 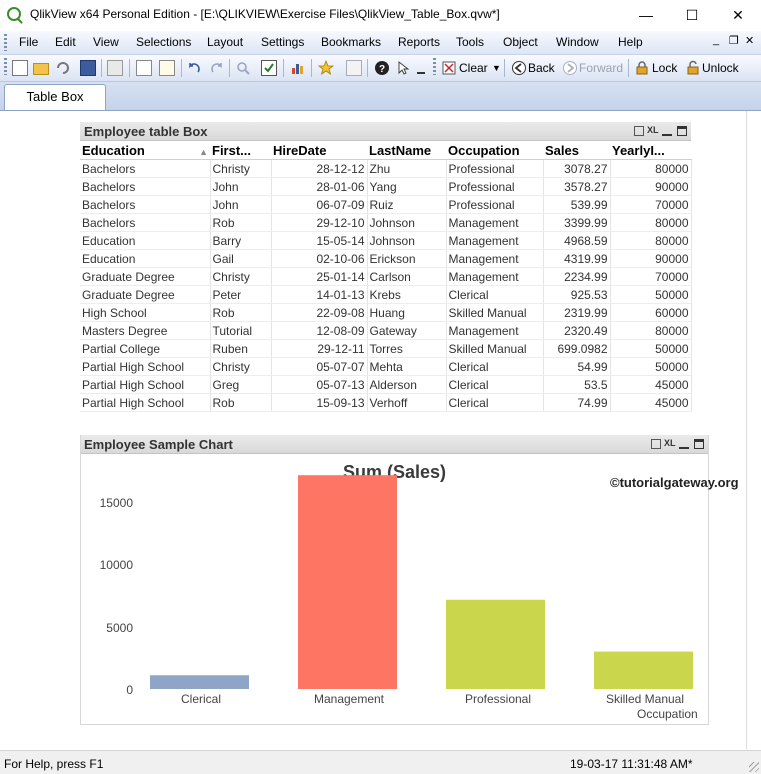 I want to click on x-tick-label-clerical: Clerical, so click(x=200, y=699).